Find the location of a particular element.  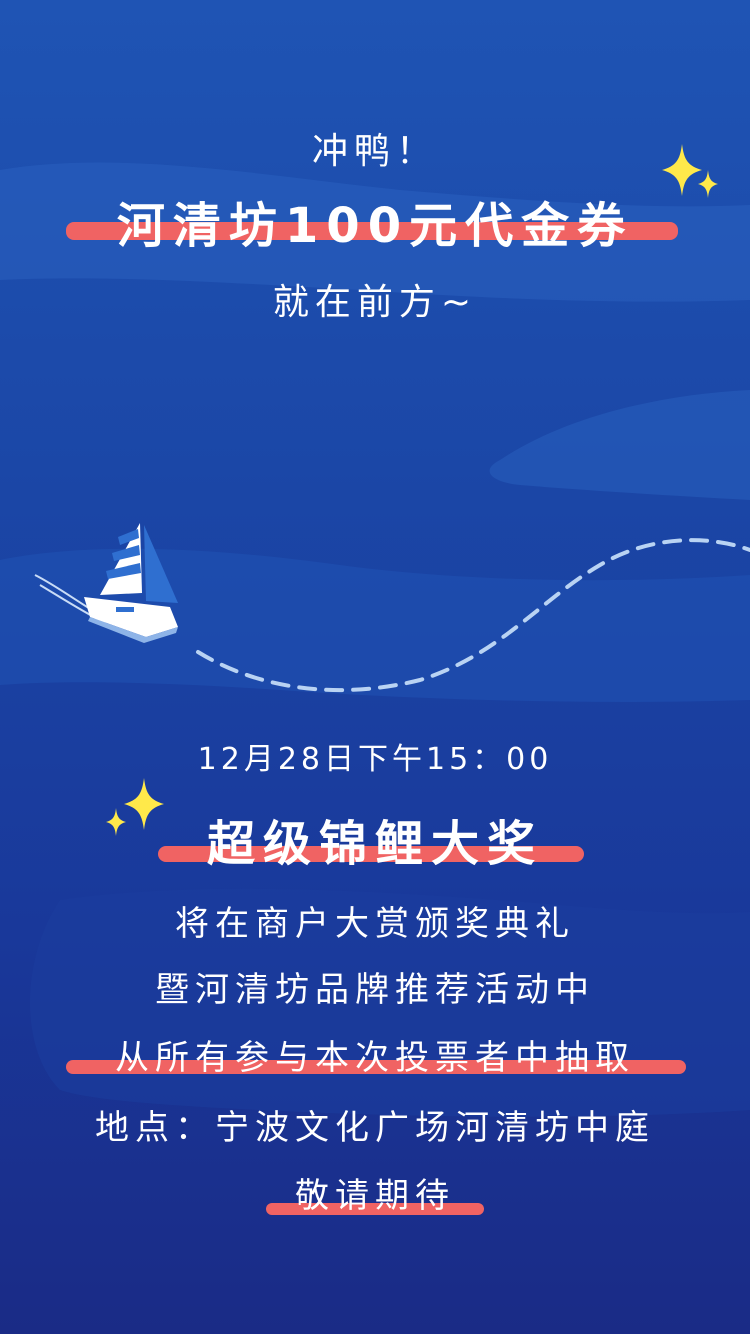

event-location: 地点：宁波文化广场河清坊中庭 is located at coordinates (375, 1128).